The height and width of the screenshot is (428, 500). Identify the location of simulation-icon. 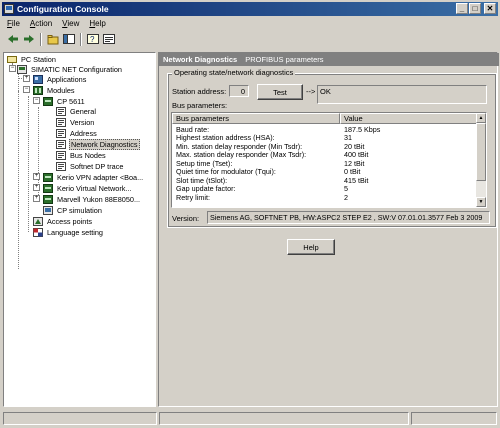
(48, 210).